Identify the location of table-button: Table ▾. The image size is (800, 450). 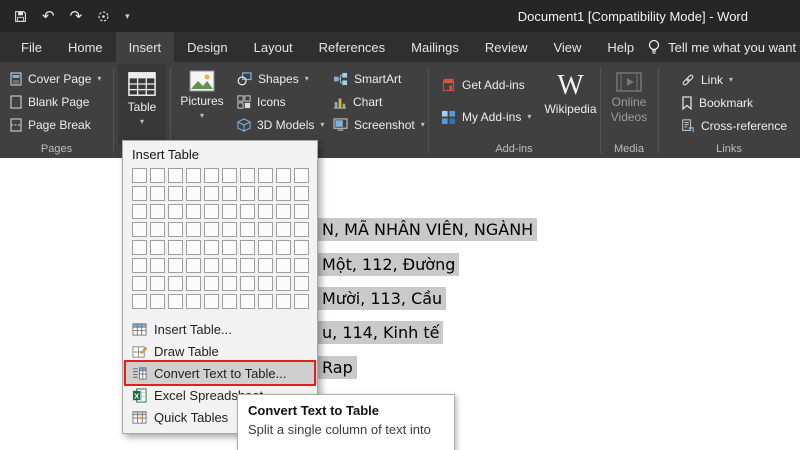
(142, 104).